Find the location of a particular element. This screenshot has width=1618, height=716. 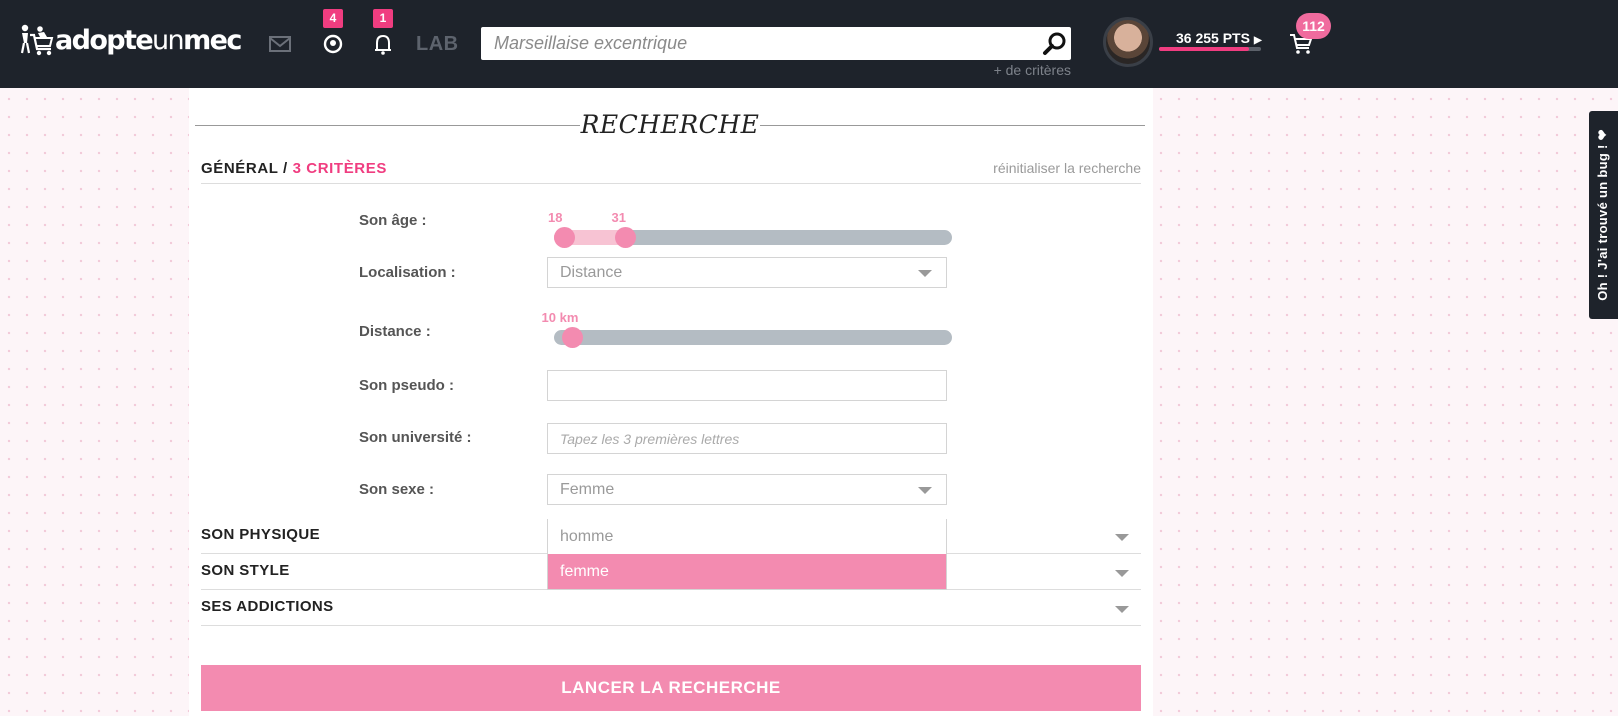

cart-badge: 112 is located at coordinates (1313, 26).